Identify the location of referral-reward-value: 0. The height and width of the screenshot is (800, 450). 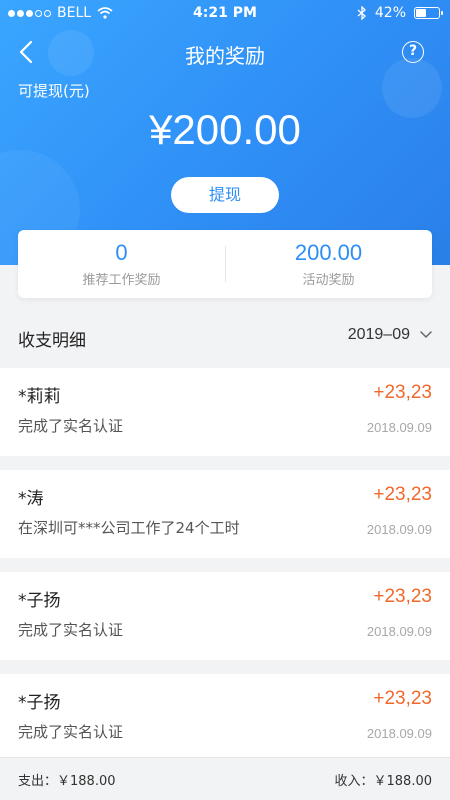
(121, 252).